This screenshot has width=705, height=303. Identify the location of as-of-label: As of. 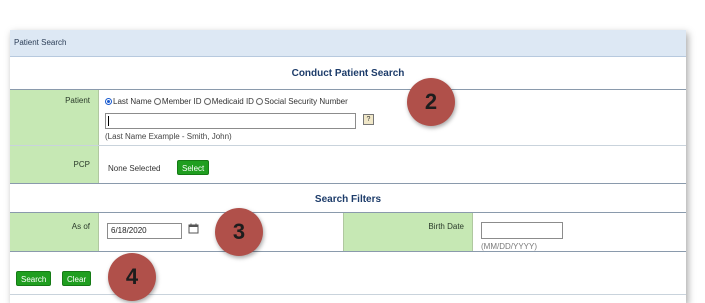
(80, 226).